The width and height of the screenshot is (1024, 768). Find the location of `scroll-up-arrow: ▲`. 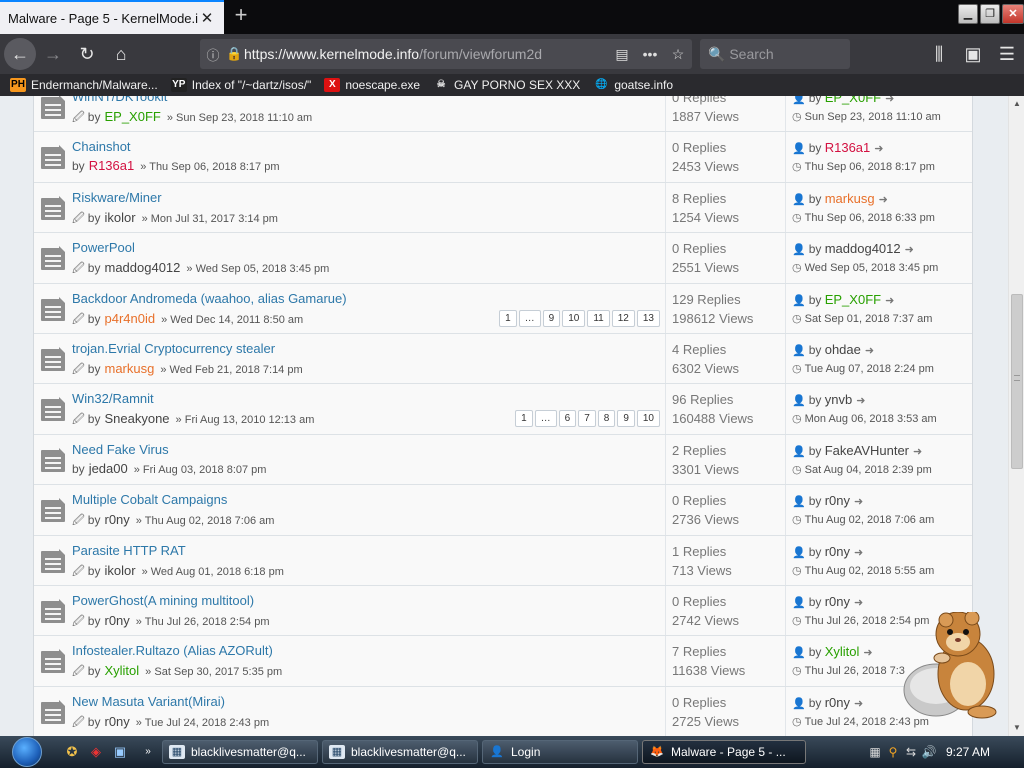

scroll-up-arrow: ▲ is located at coordinates (1016, 104).